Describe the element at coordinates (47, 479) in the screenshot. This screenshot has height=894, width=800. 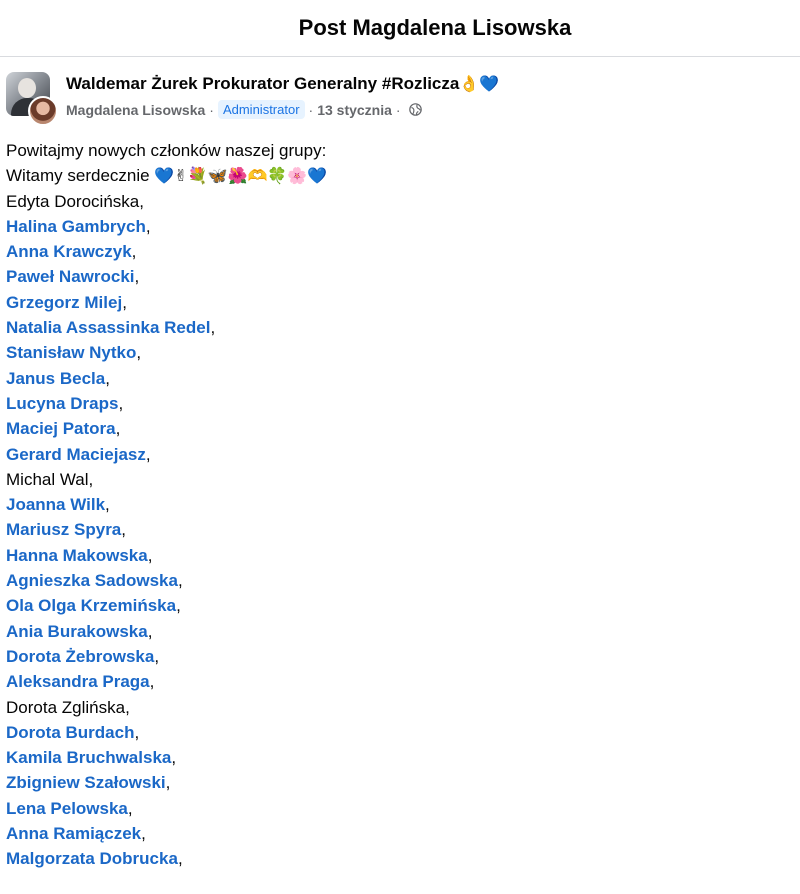
I see `member-name-text: Michal Wal` at that location.